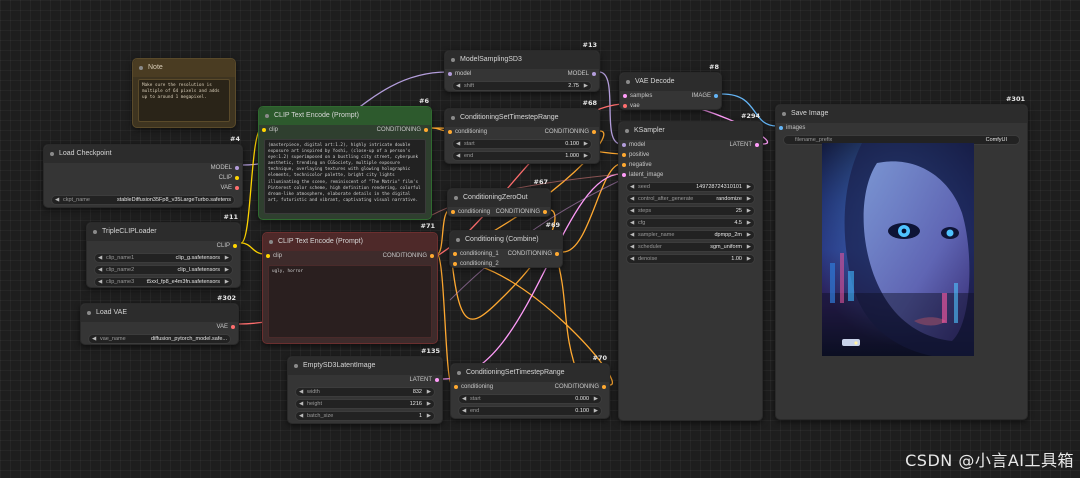 The height and width of the screenshot is (478, 1080). I want to click on denoise-widget: ◀ denoise 1.00 ▶, so click(690, 259).